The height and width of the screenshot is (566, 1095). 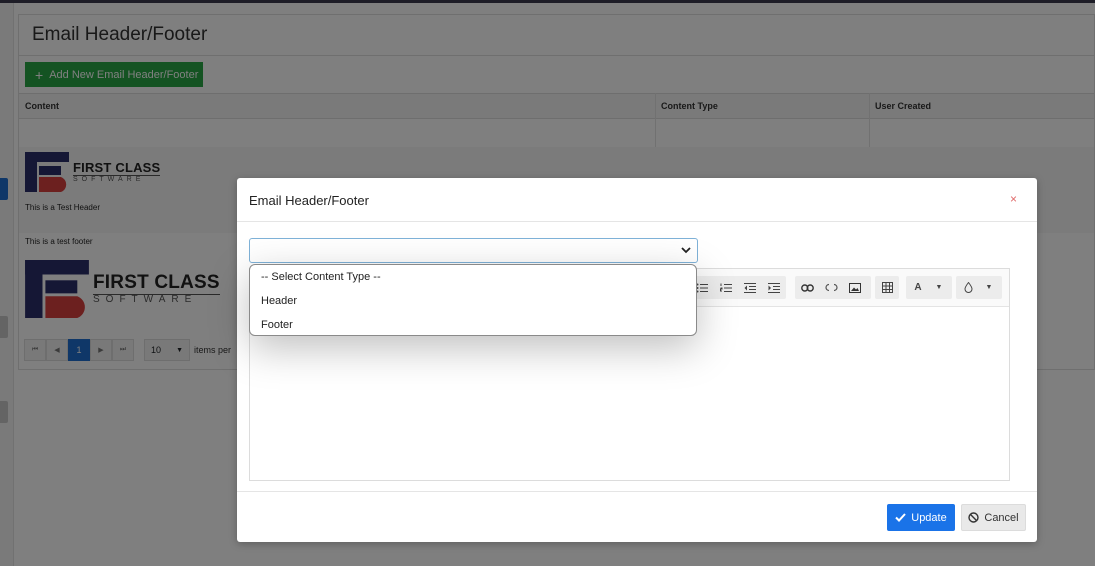 I want to click on content-type-select, so click(x=473, y=250).